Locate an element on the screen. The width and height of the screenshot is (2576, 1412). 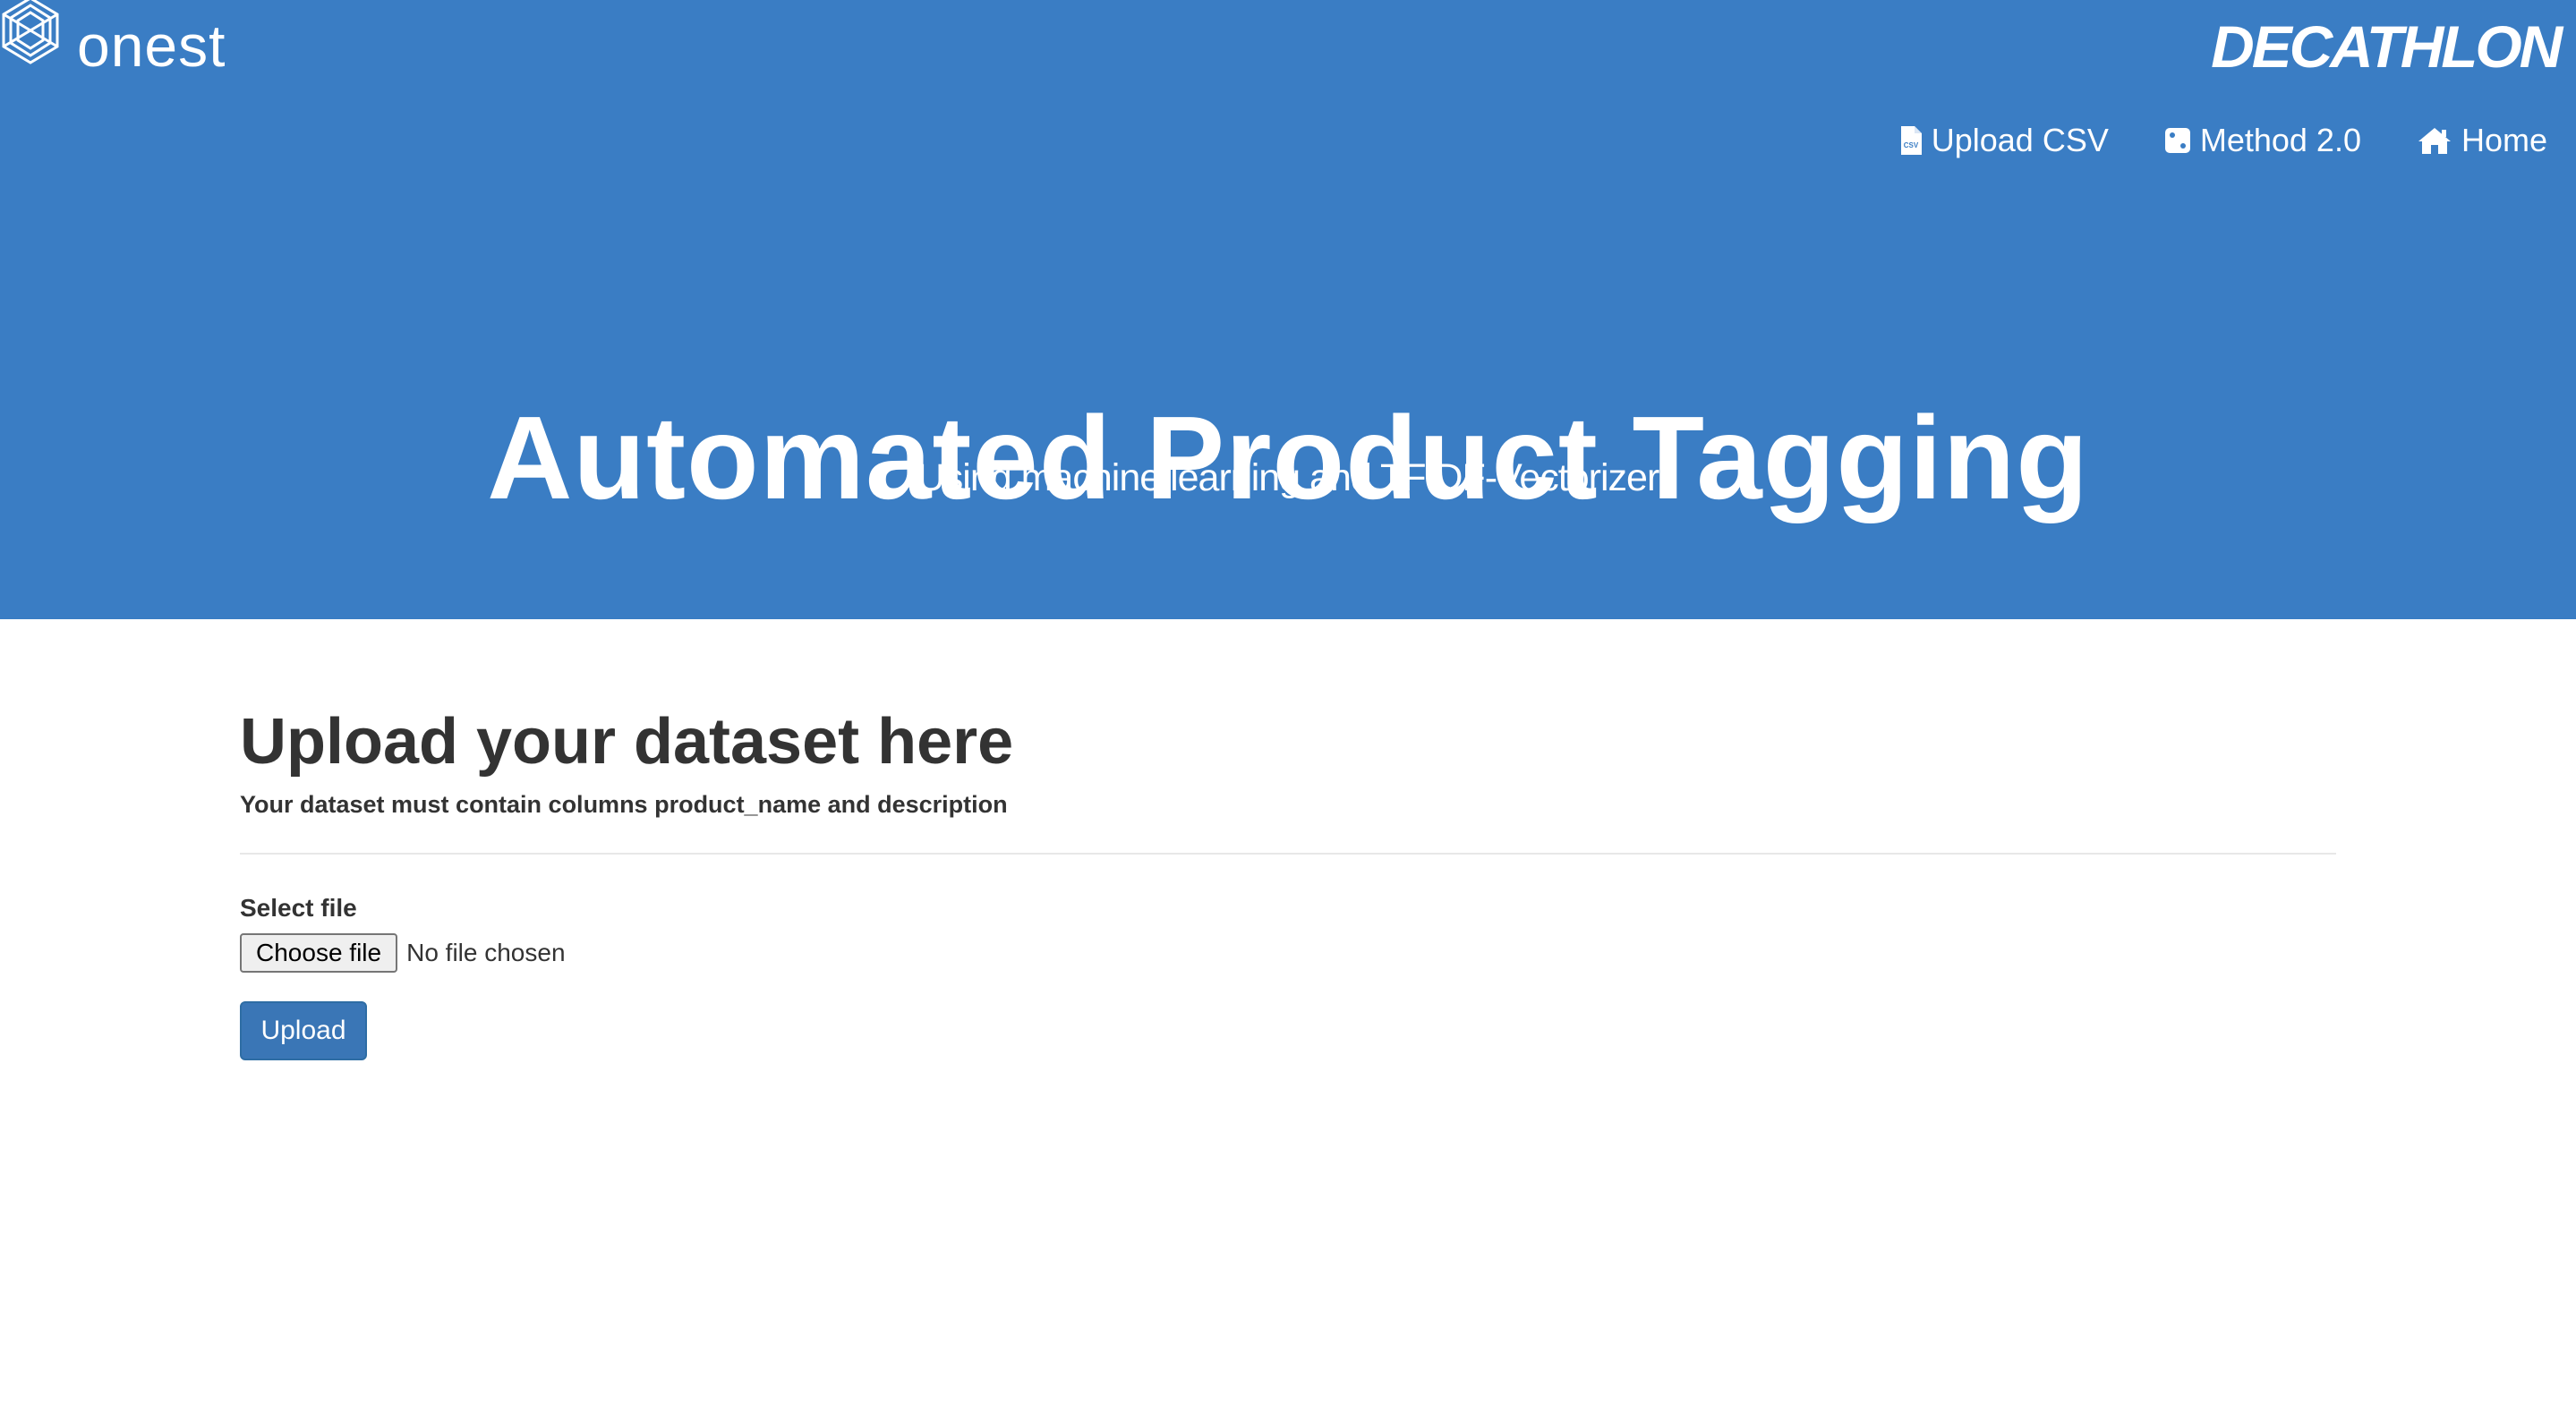
nav-upload-csv-label: Upload CSV is located at coordinates (2020, 140).